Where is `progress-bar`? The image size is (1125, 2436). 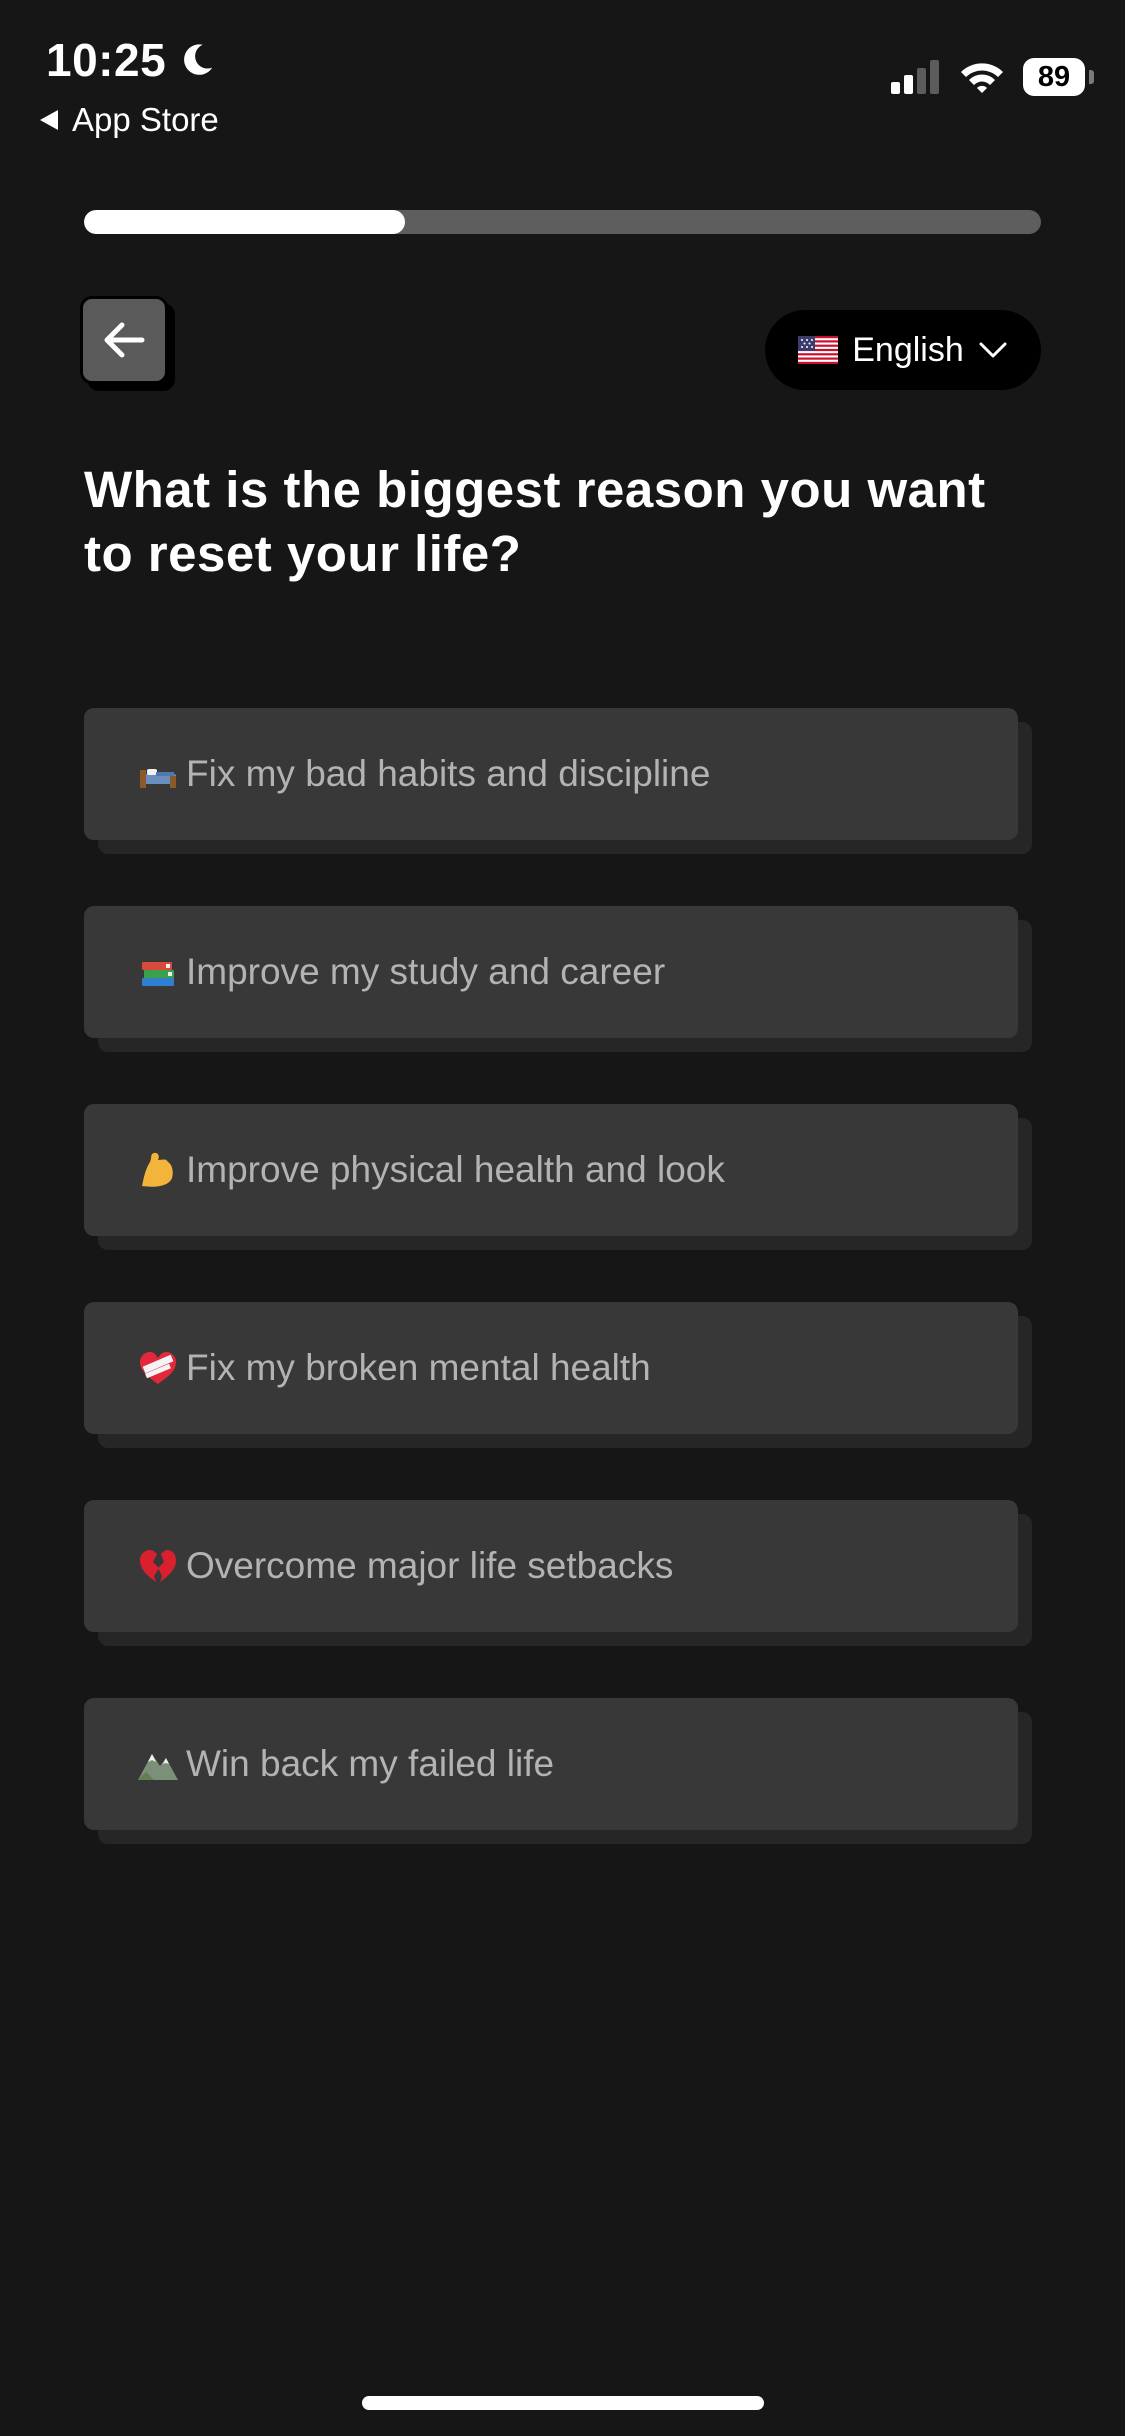
progress-bar is located at coordinates (562, 222).